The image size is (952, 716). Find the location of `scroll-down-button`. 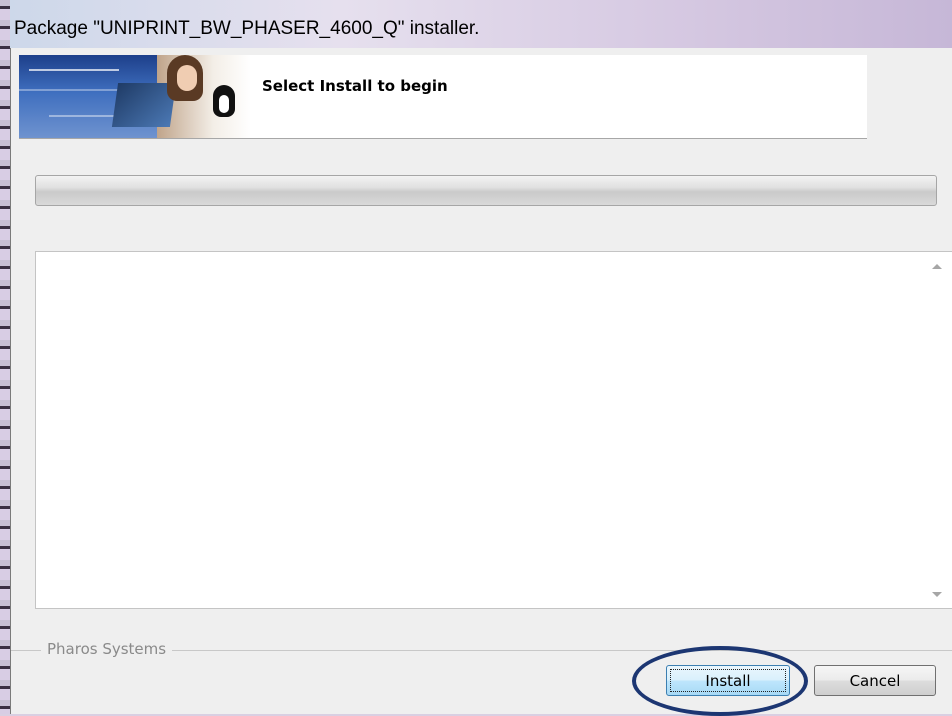

scroll-down-button is located at coordinates (937, 594).